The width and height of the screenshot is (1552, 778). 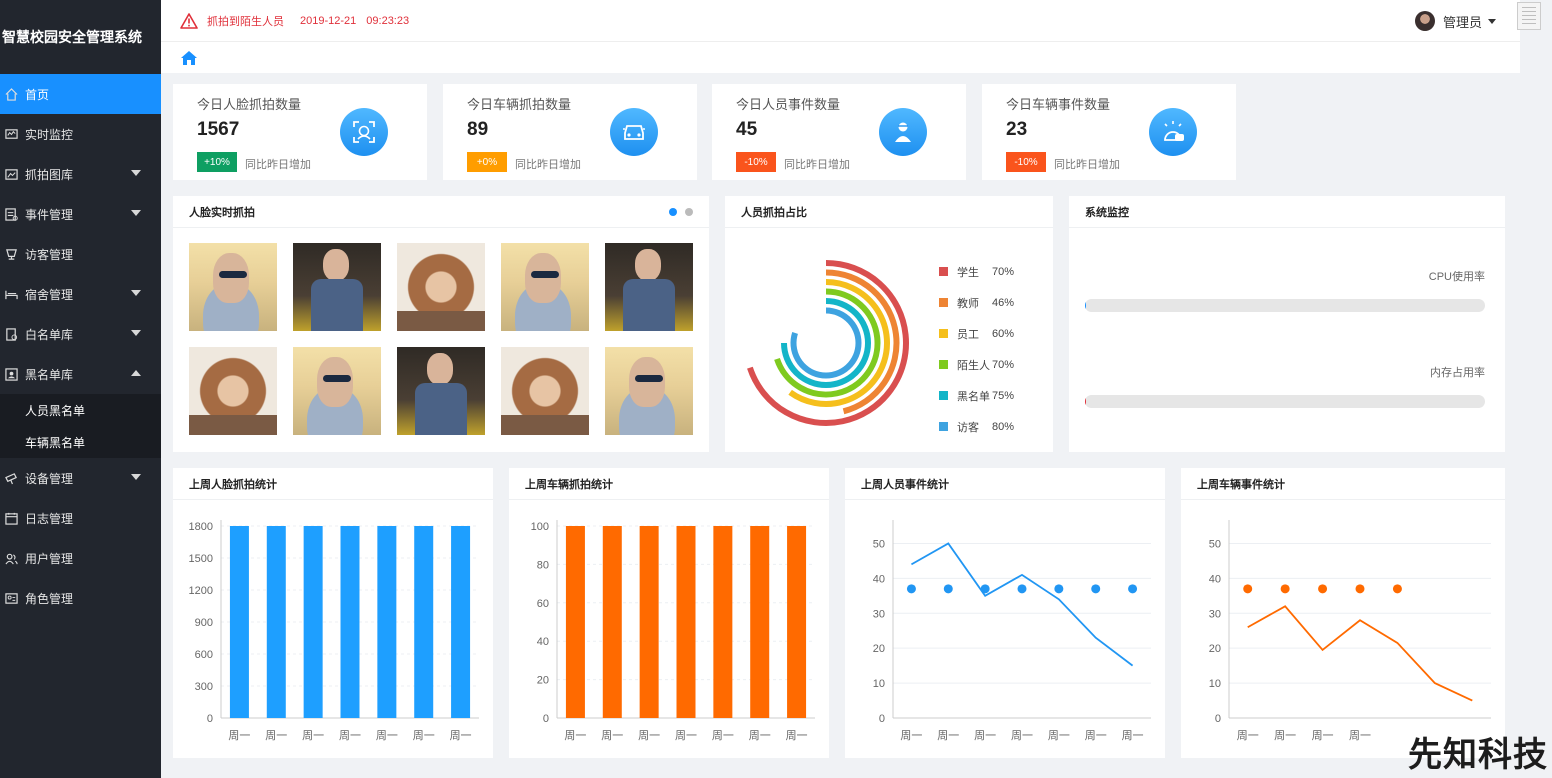 What do you see at coordinates (570, 132) in the screenshot?
I see `stat-card-1: 今日车辆抓拍数量 89 +0% 同比昨日增加` at bounding box center [570, 132].